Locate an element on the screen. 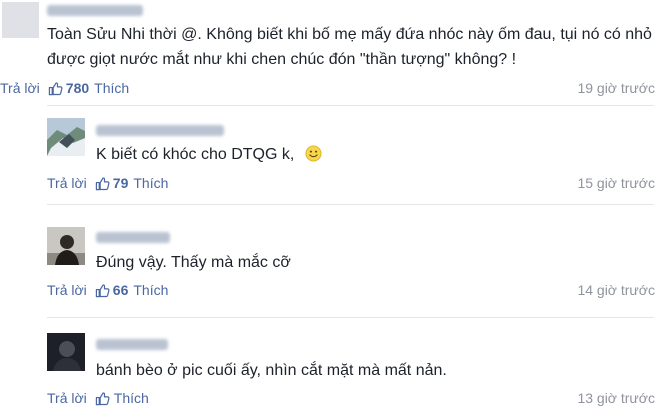 The image size is (660, 420). like-count: 79 is located at coordinates (120, 183).